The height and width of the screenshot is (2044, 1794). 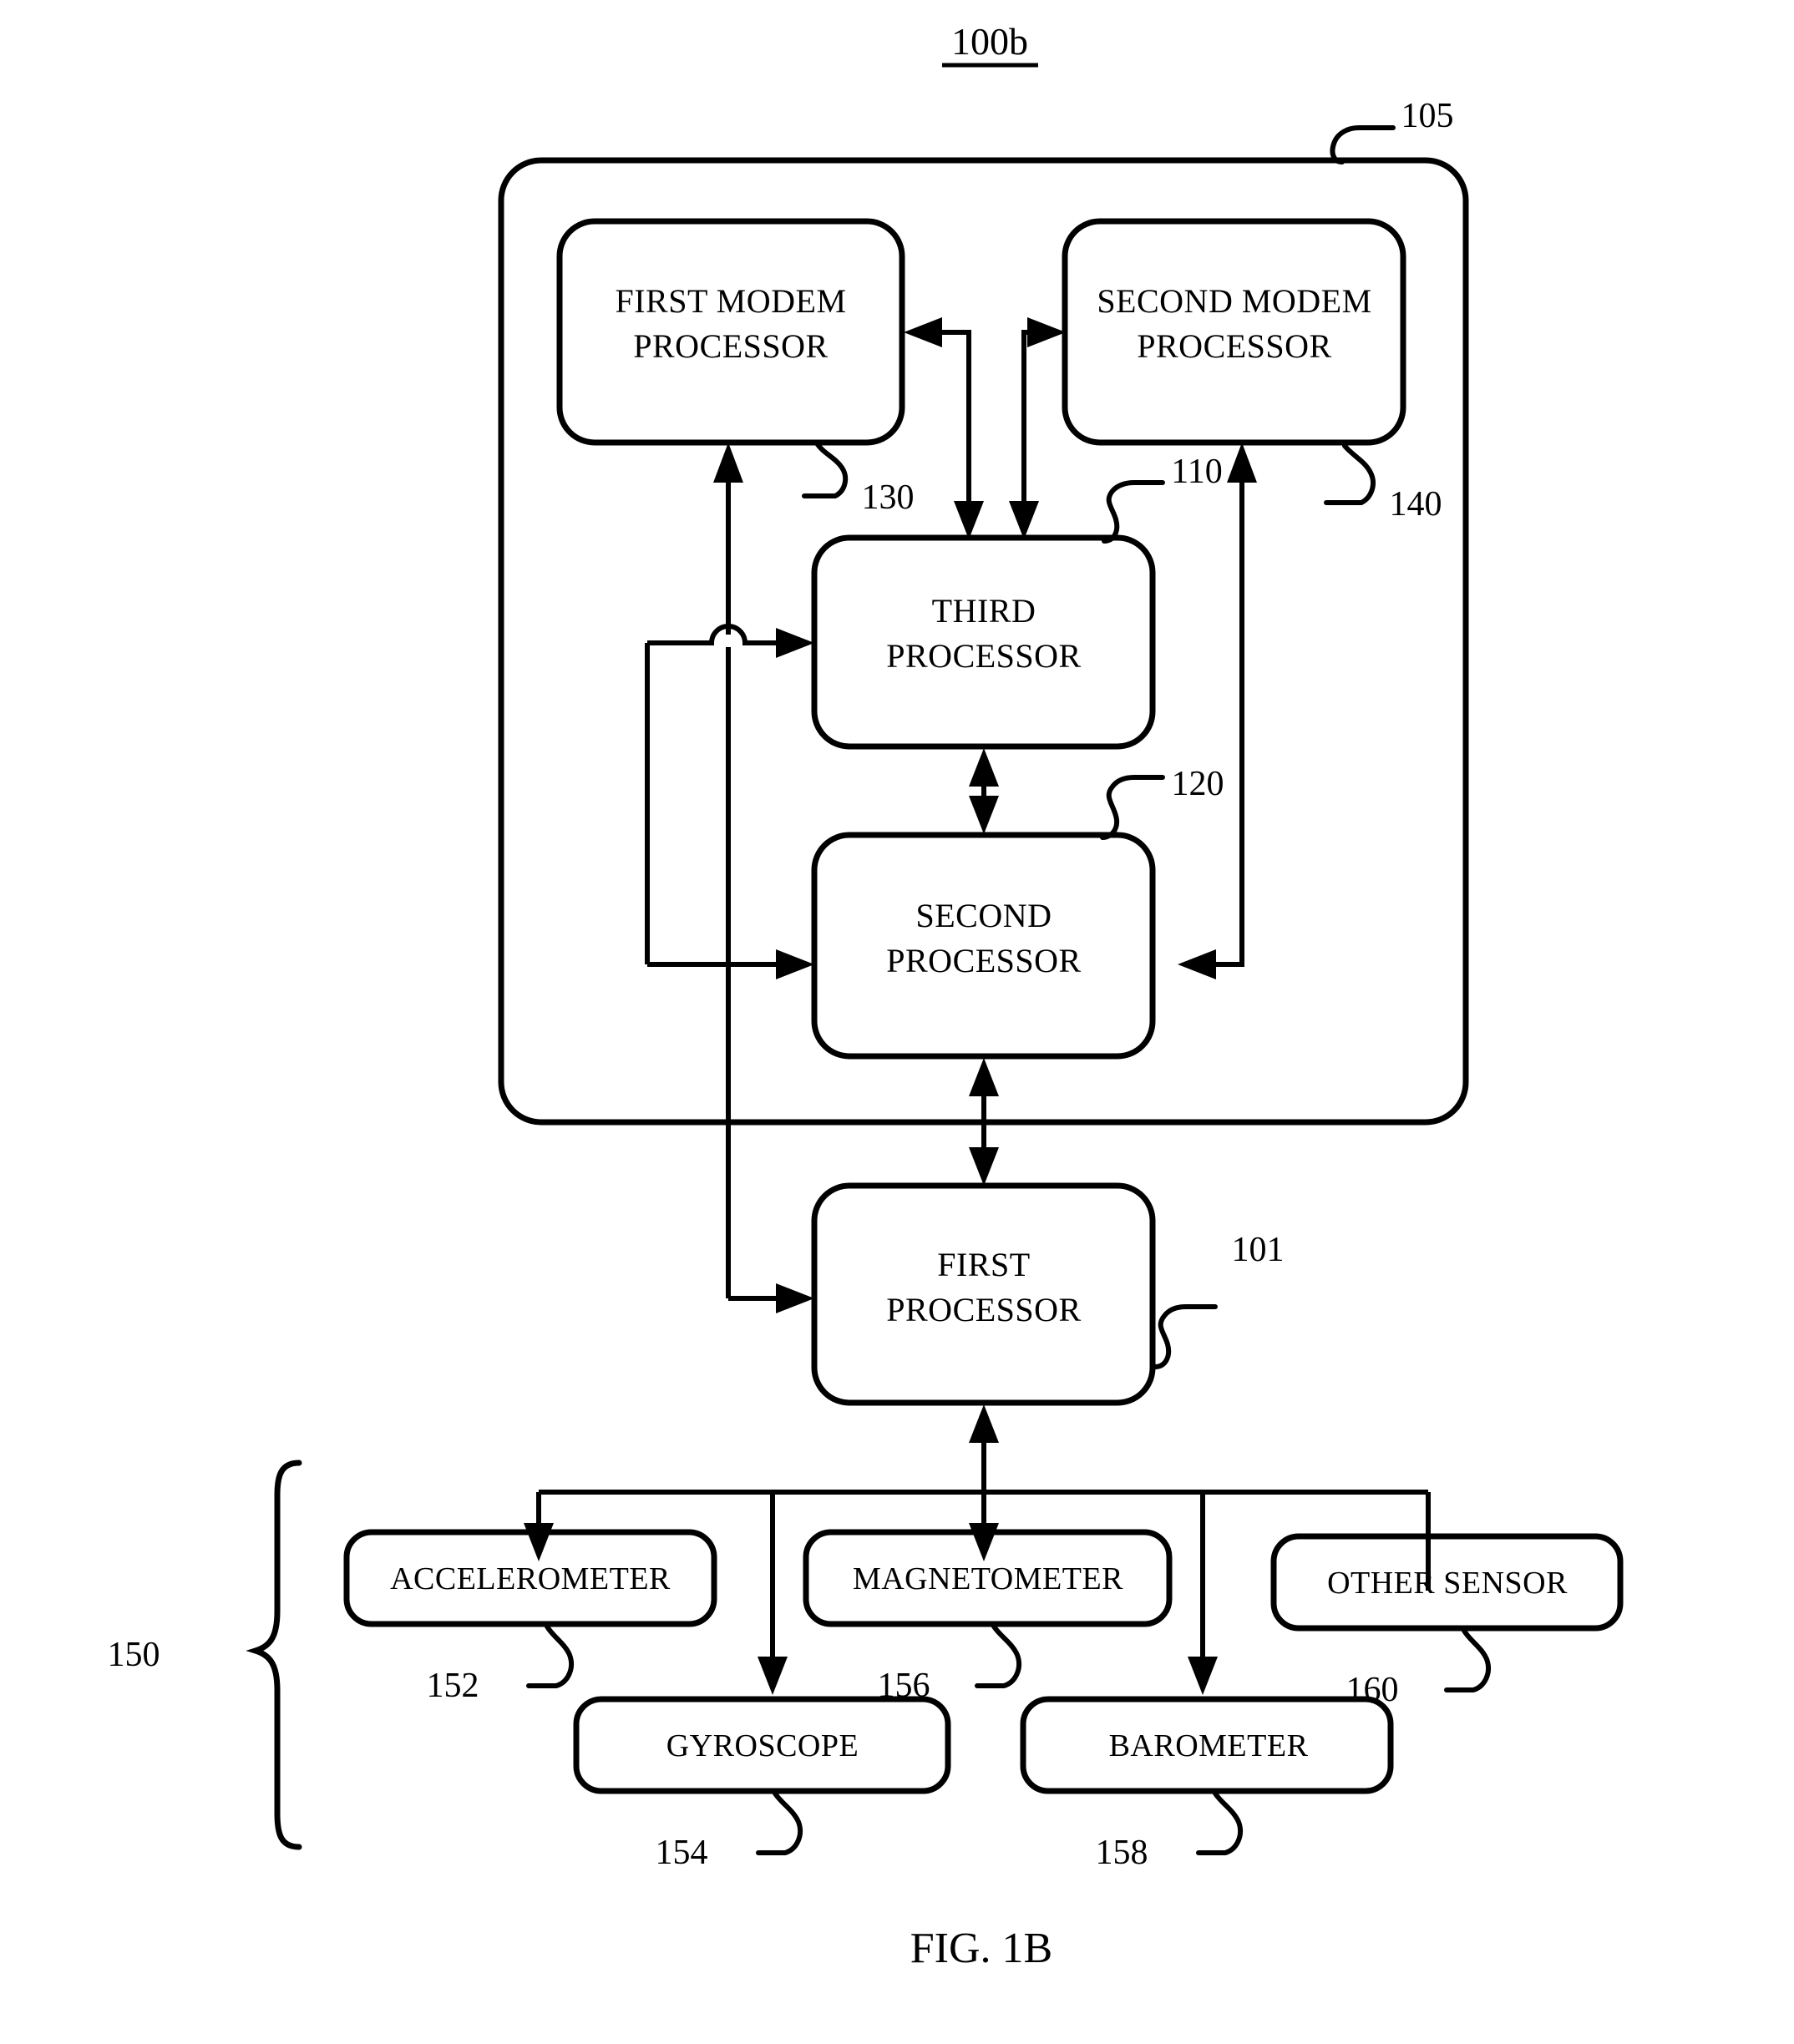 I want to click on figure-title: 100b, so click(x=989, y=41).